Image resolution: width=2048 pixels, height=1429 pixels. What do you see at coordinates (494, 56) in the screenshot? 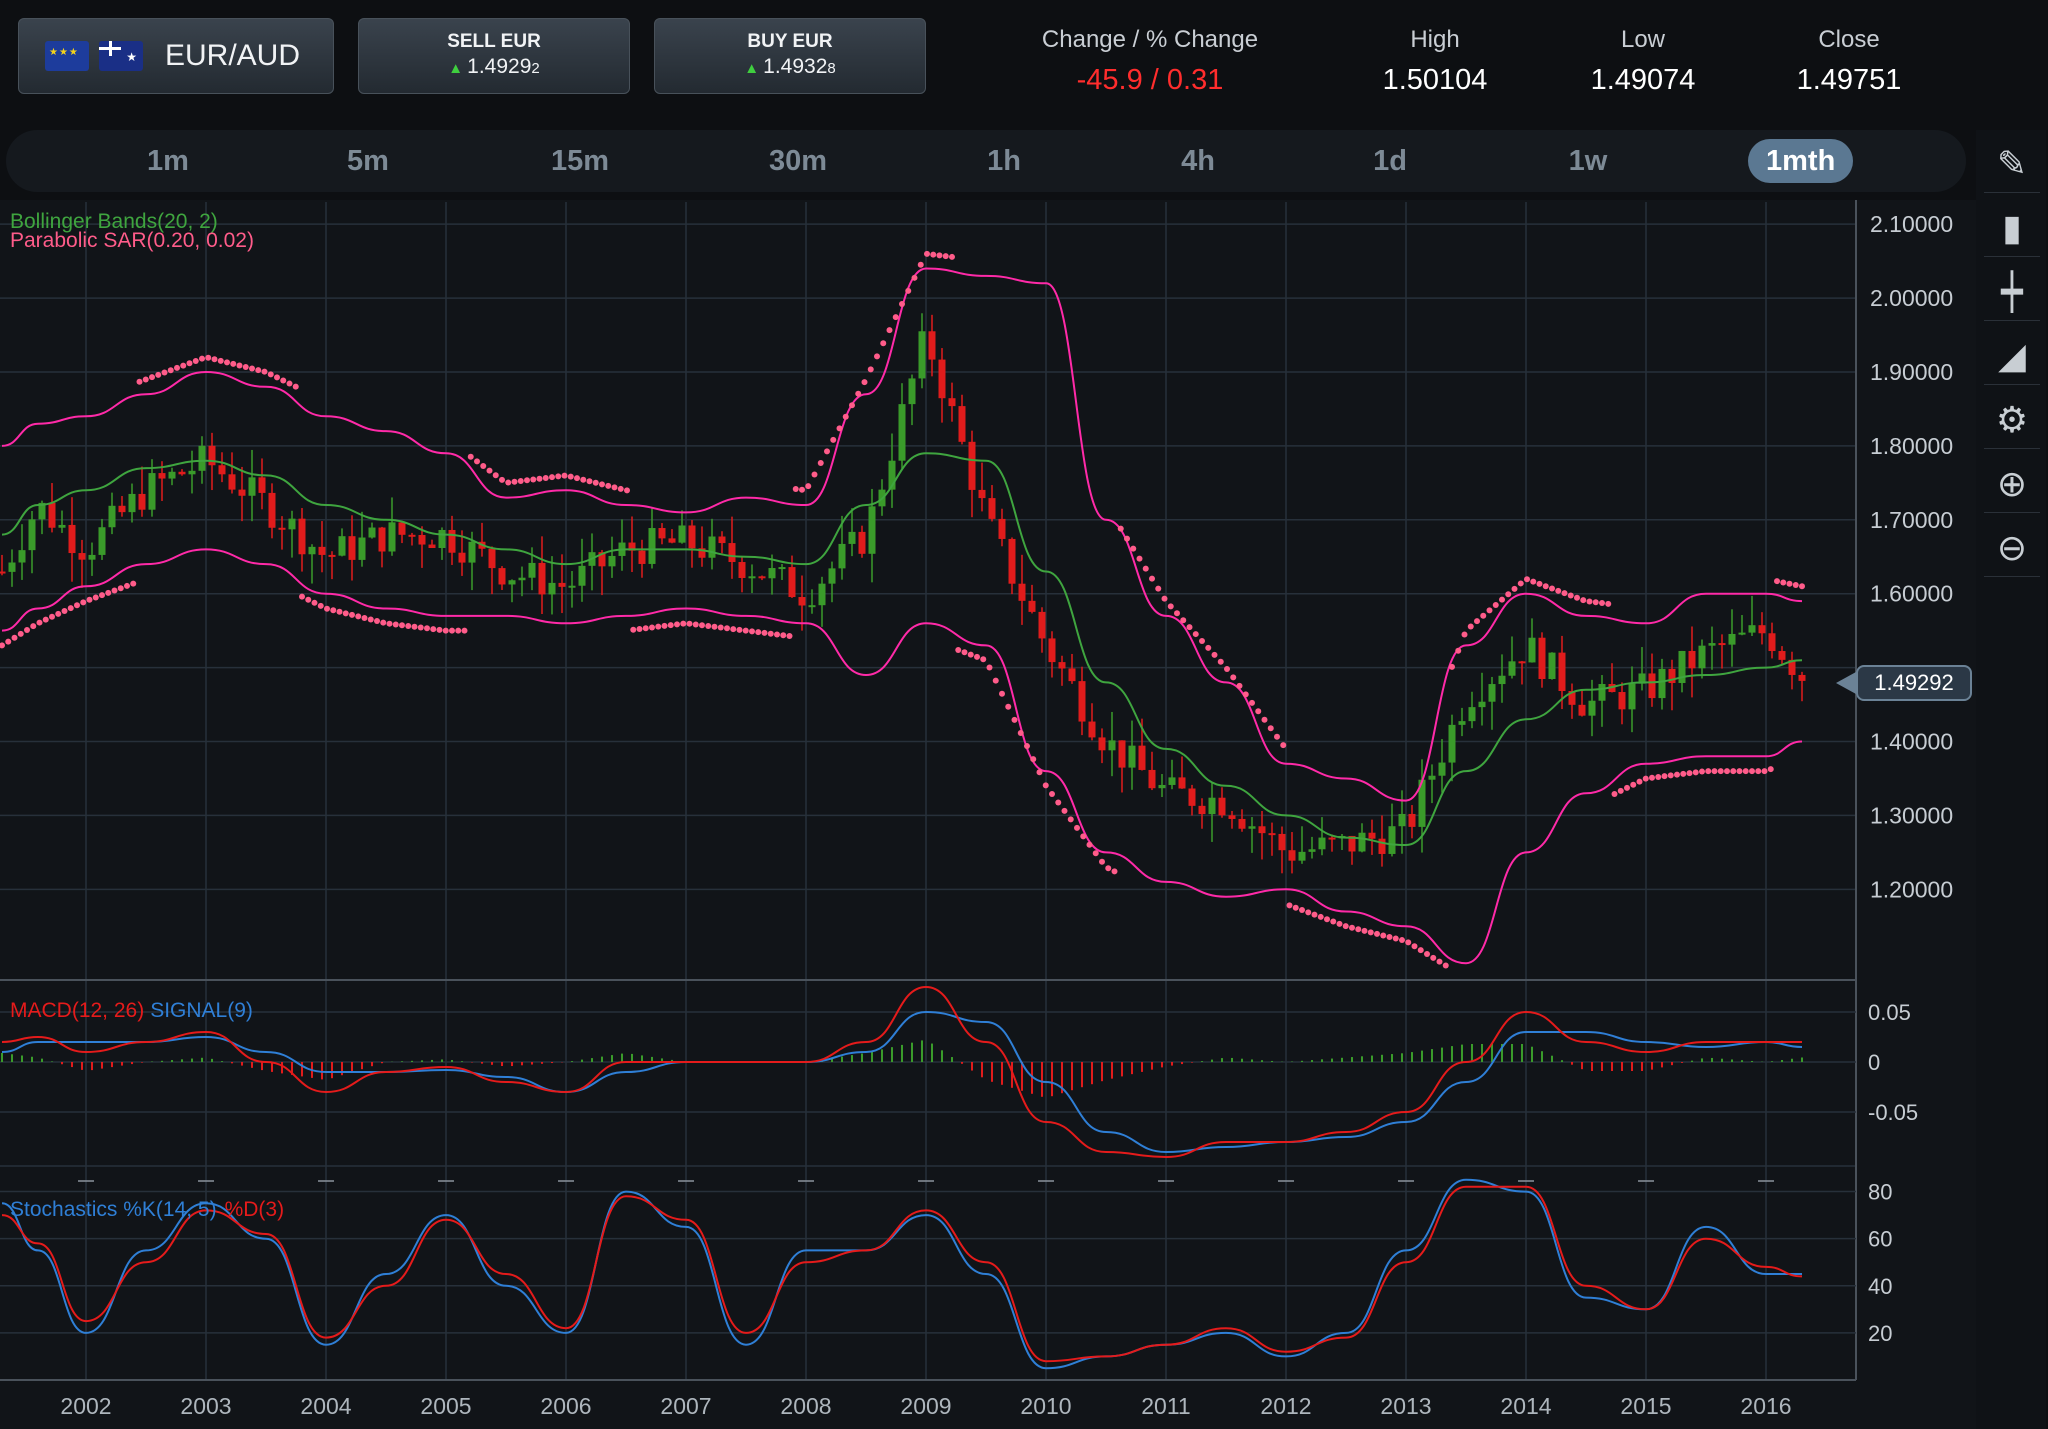
I see `sell-button: SELL EUR ▲ 1.49292` at bounding box center [494, 56].